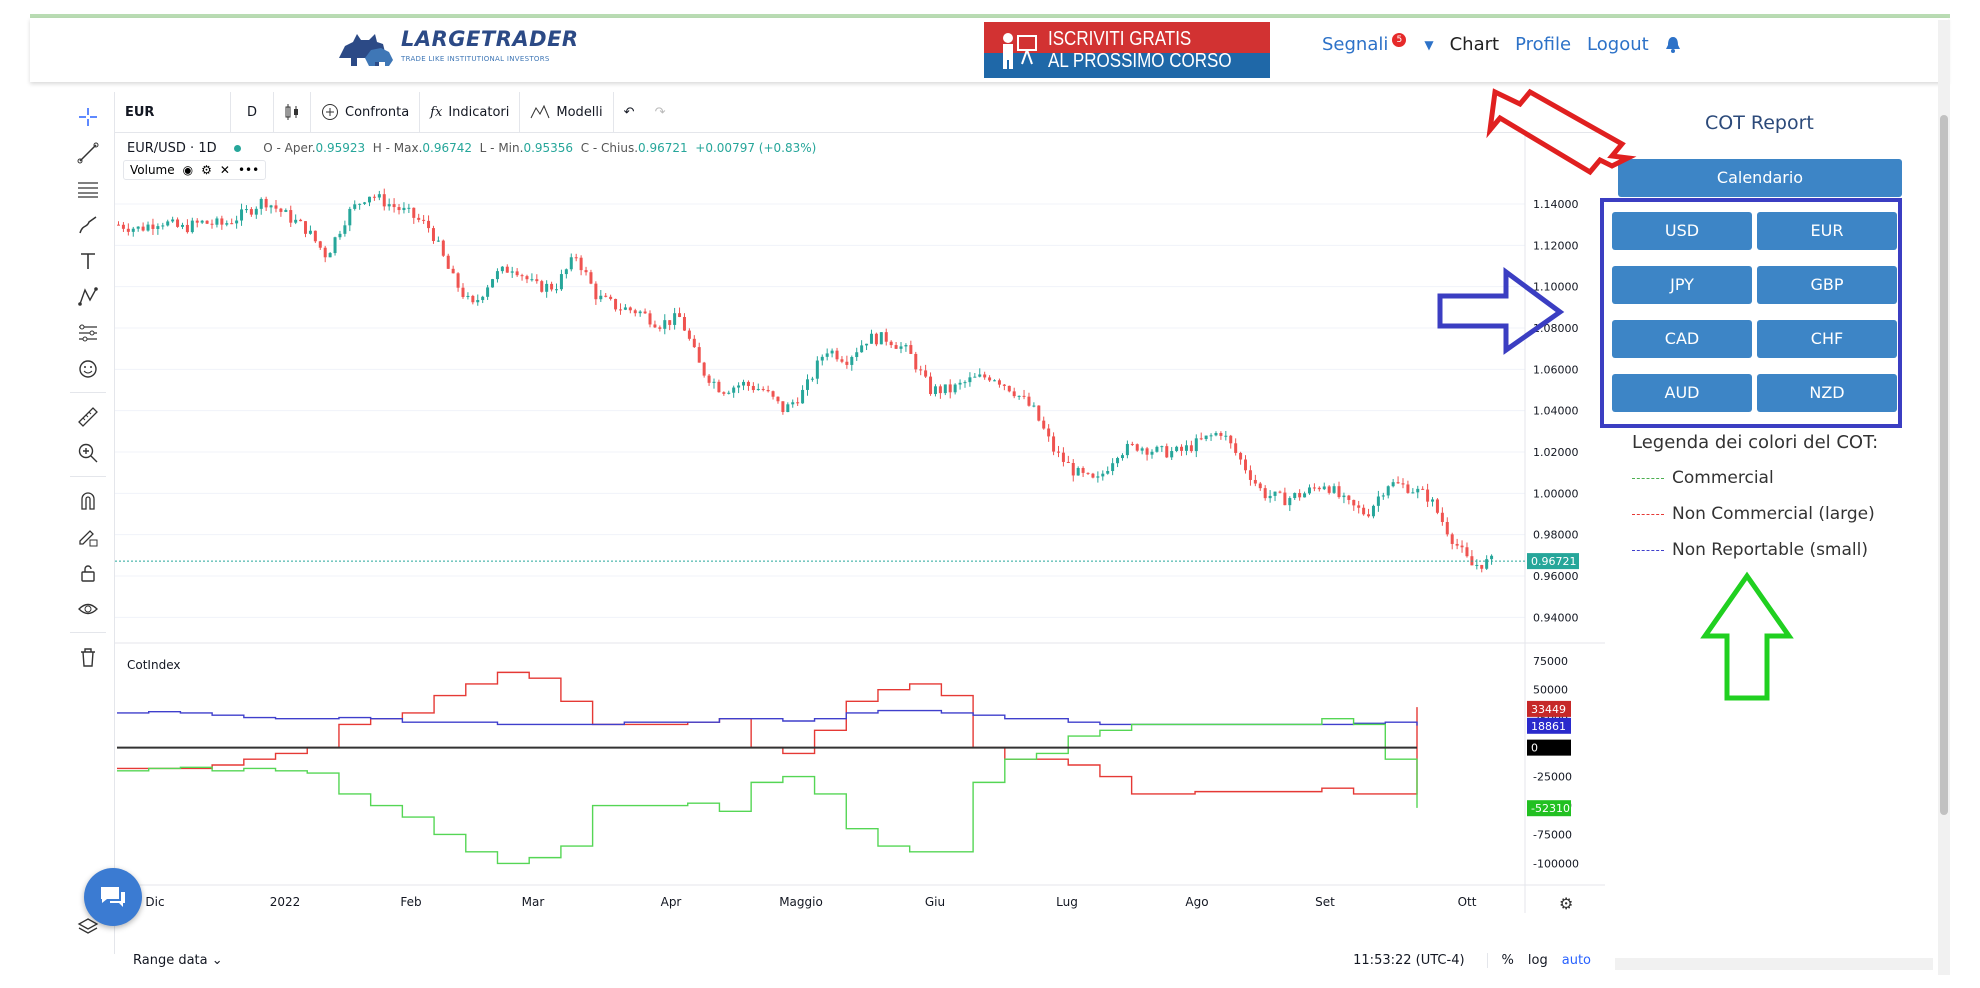 The width and height of the screenshot is (1980, 988). Describe the element at coordinates (470, 112) in the screenshot. I see `indicators-button: fx Indicatori` at that location.